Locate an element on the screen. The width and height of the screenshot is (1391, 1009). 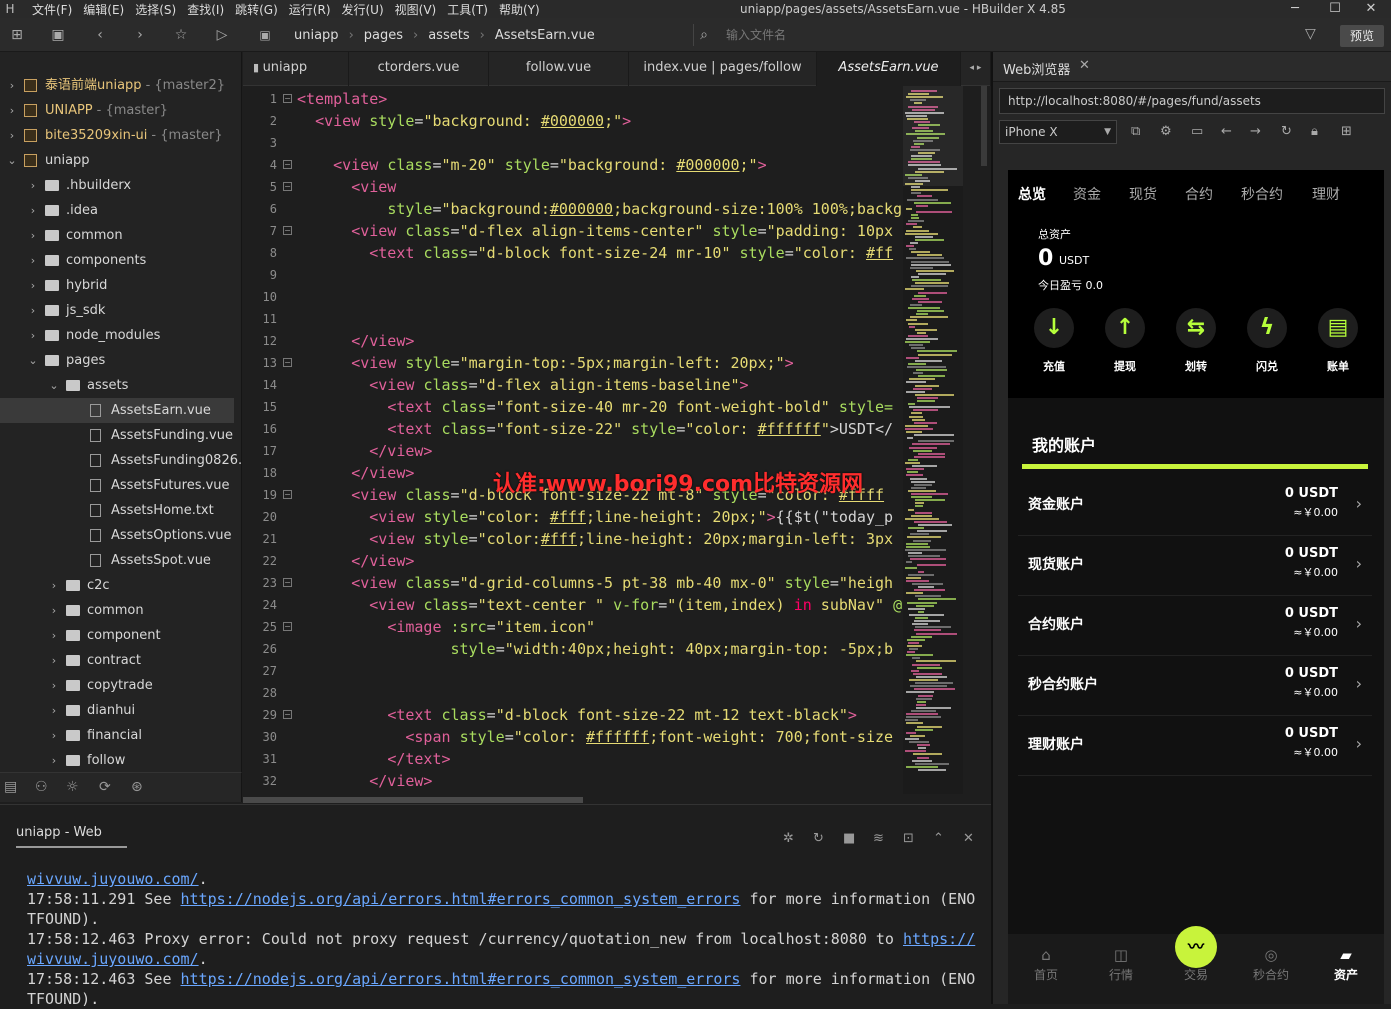
close-icon: ✕ is located at coordinates (1371, 9).